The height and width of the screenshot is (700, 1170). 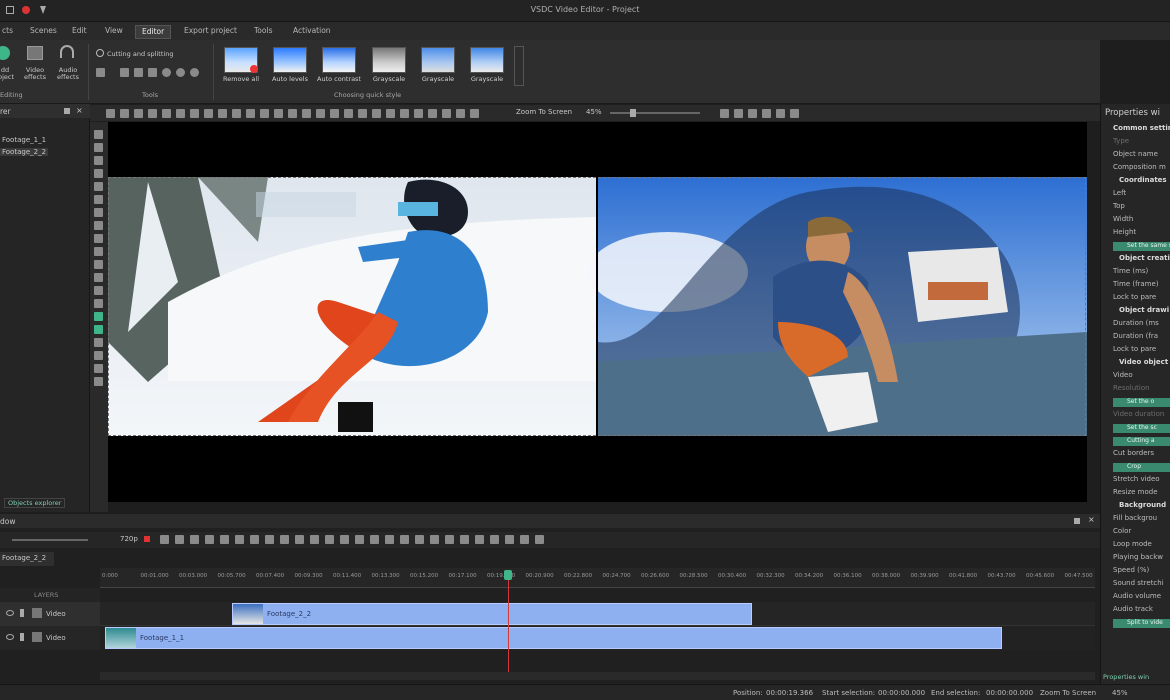 What do you see at coordinates (43, 32) in the screenshot?
I see `menu-item-scenes: Scenes` at bounding box center [43, 32].